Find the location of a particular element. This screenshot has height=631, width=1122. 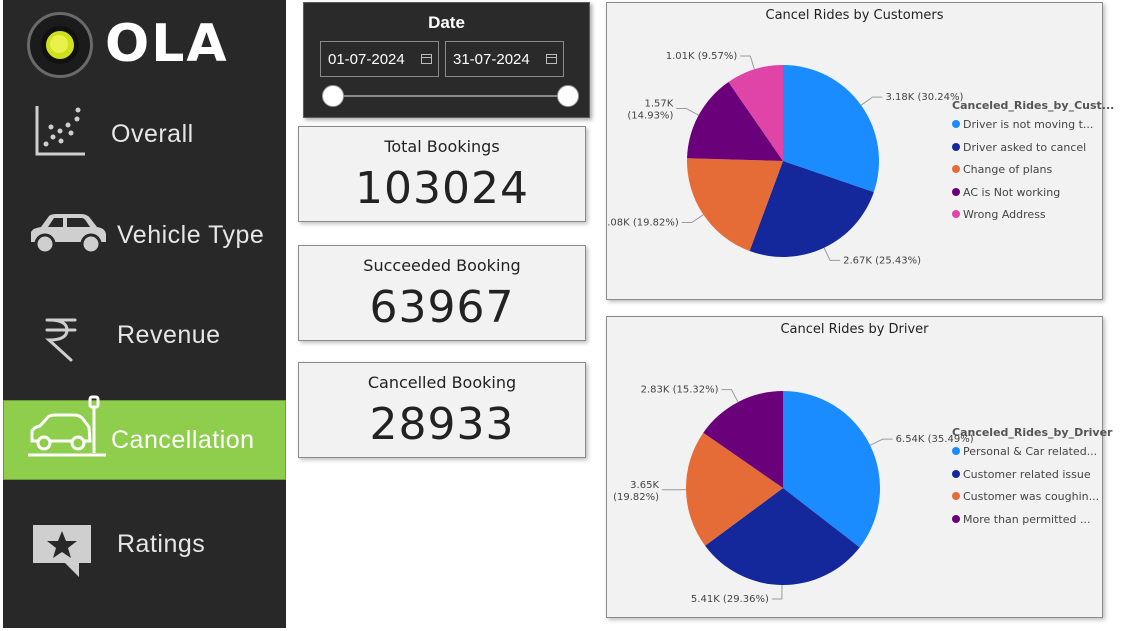

data-label: 2.83K (15.32%) is located at coordinates (680, 390).